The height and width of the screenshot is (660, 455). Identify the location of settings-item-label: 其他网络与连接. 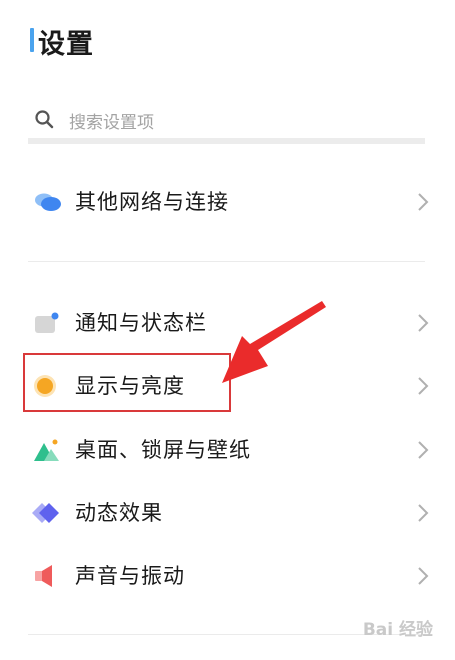
(152, 202).